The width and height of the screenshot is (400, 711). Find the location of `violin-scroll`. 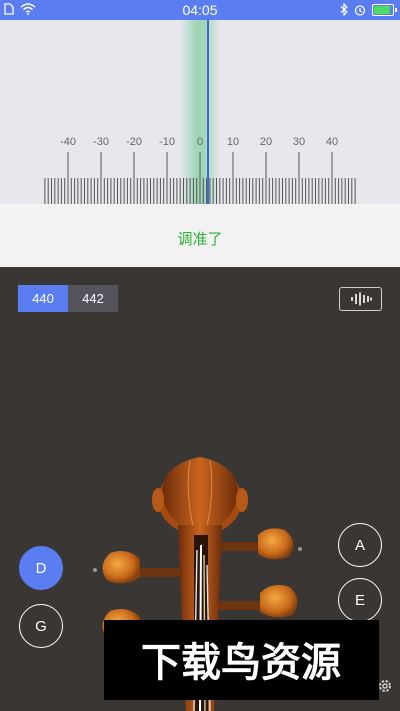

violin-scroll is located at coordinates (200, 496).